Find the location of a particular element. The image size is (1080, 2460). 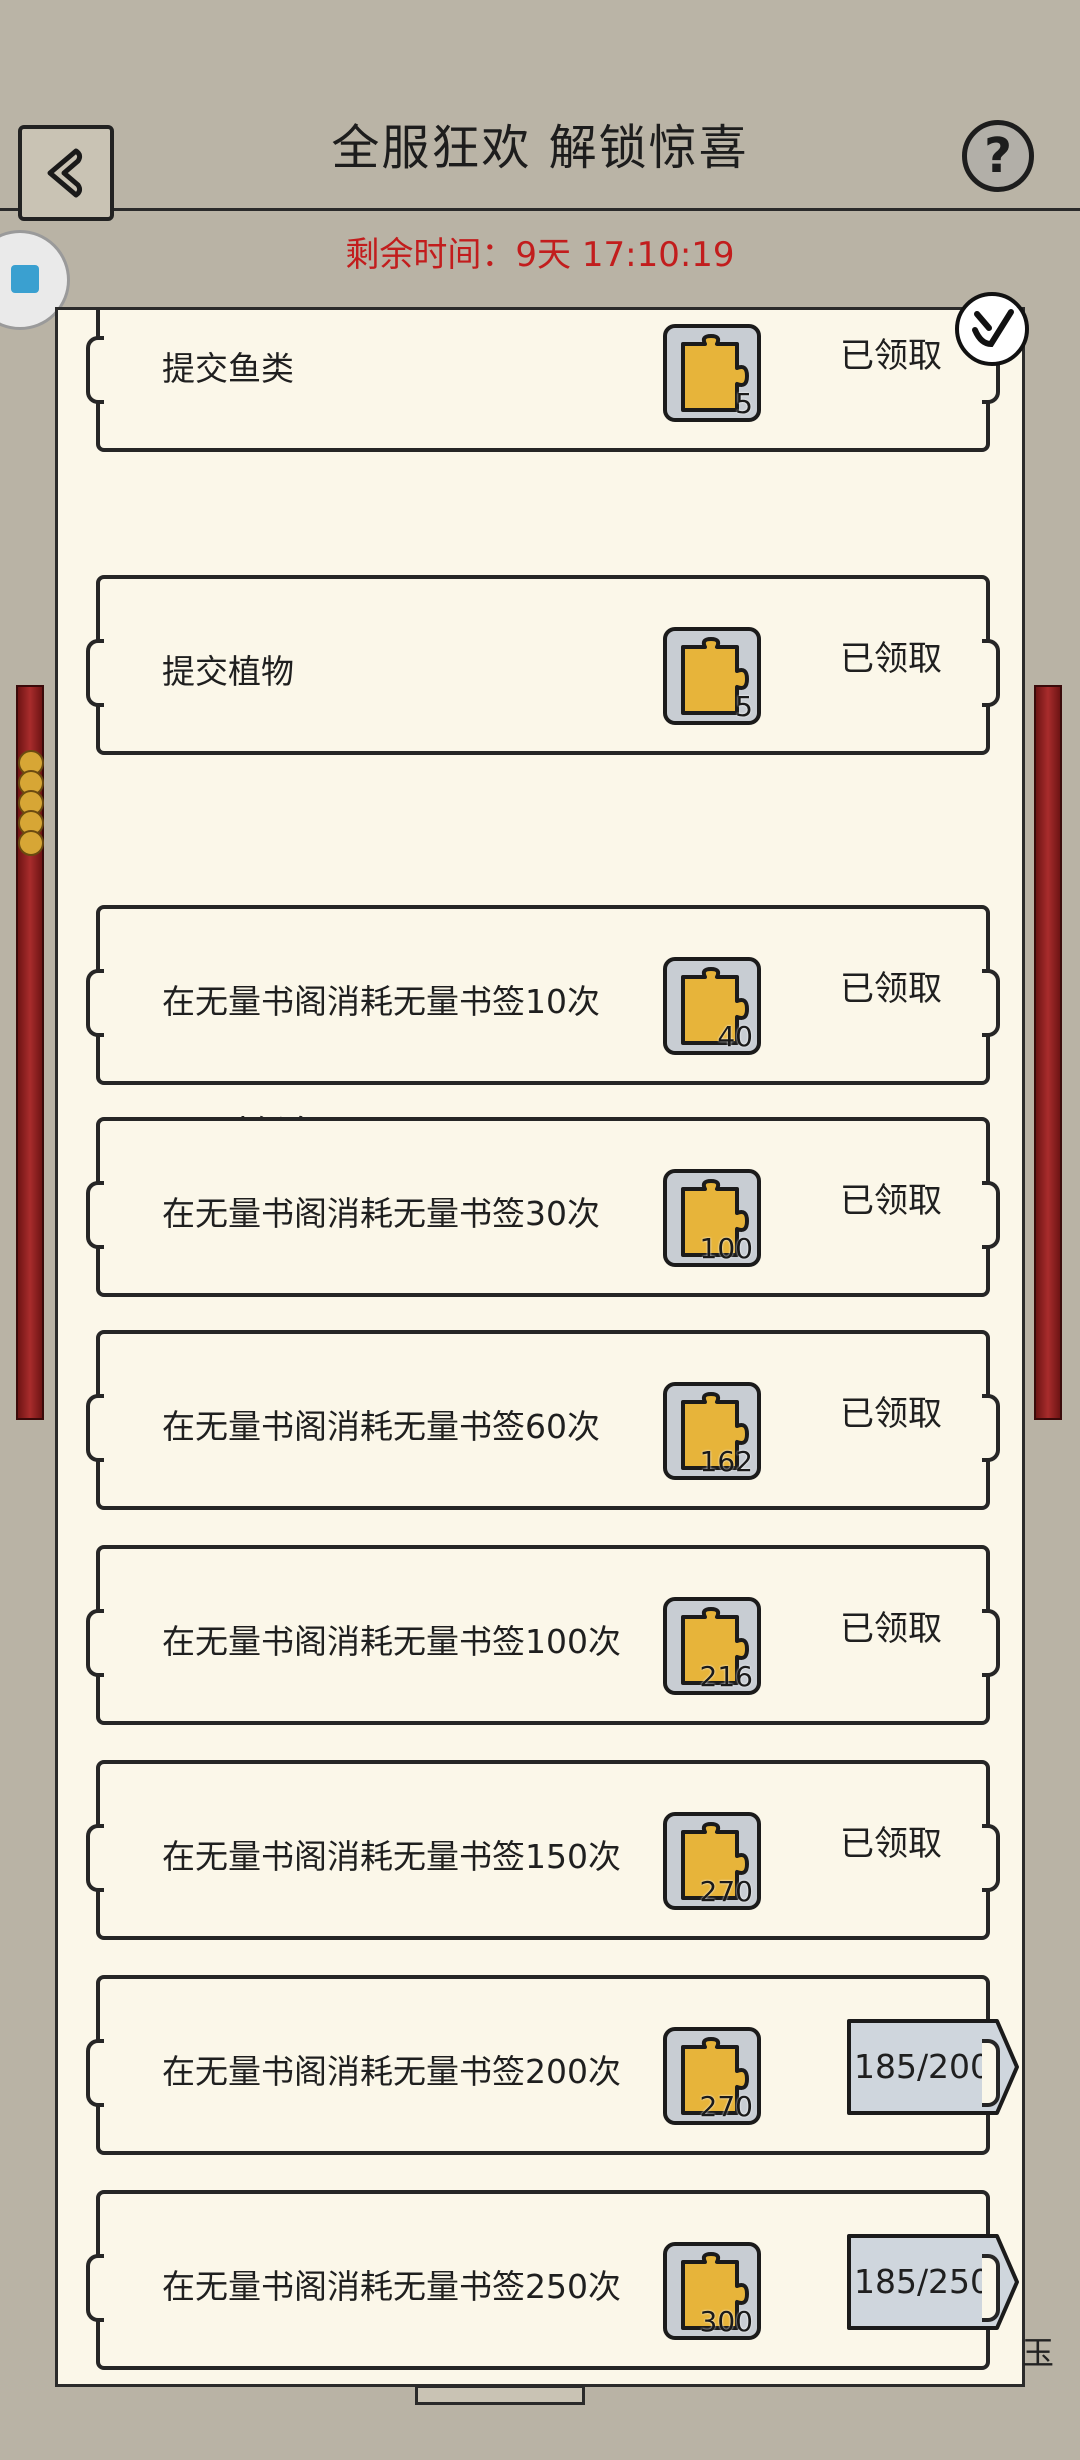

reward-item: 40 is located at coordinates (712, 1006).